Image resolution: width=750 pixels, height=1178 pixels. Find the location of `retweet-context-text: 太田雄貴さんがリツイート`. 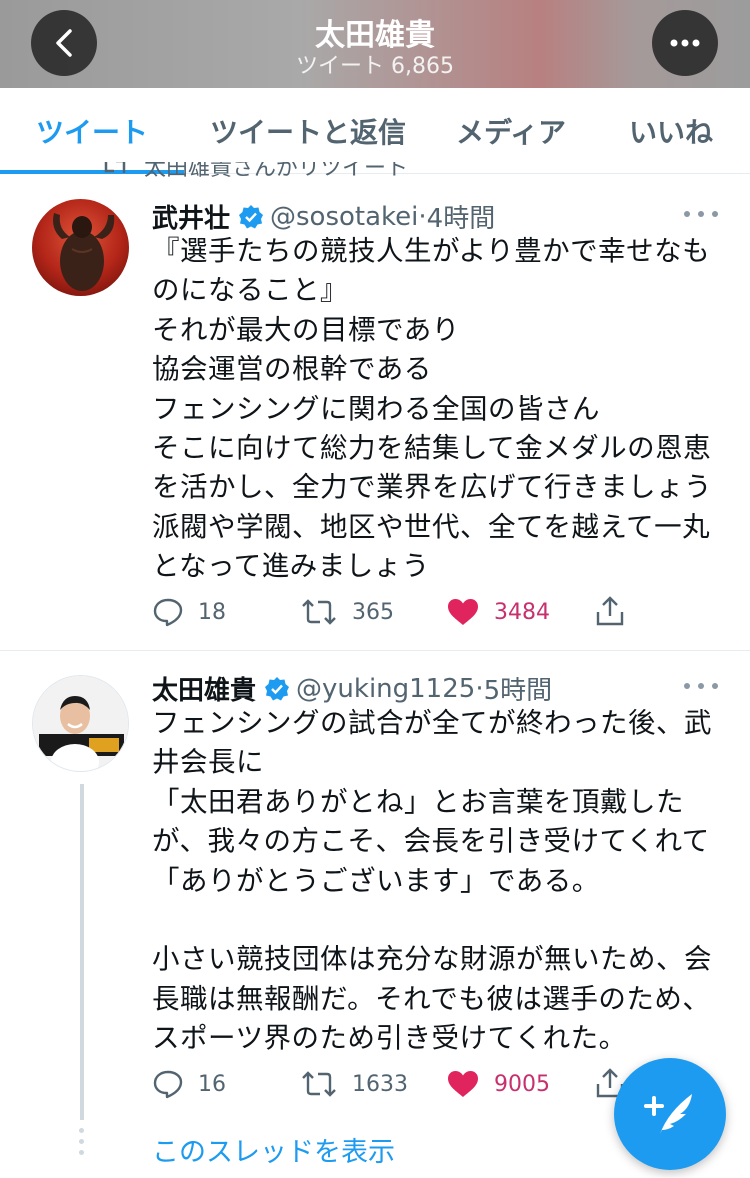

retweet-context-text: 太田雄貴さんがリツイート is located at coordinates (276, 171).